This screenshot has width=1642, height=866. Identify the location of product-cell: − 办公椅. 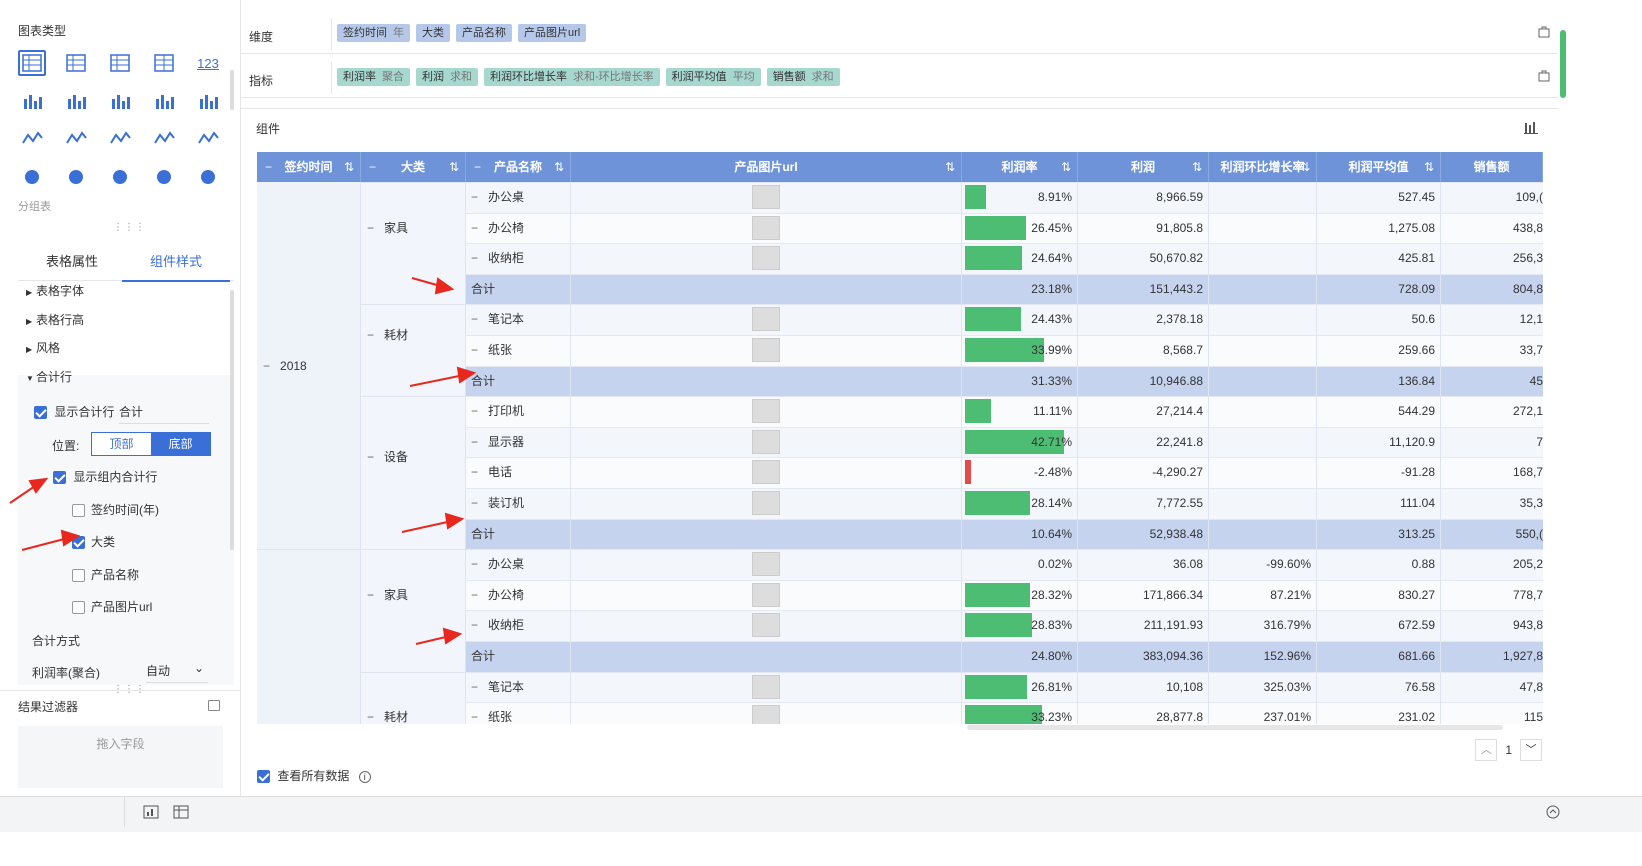
(521, 595).